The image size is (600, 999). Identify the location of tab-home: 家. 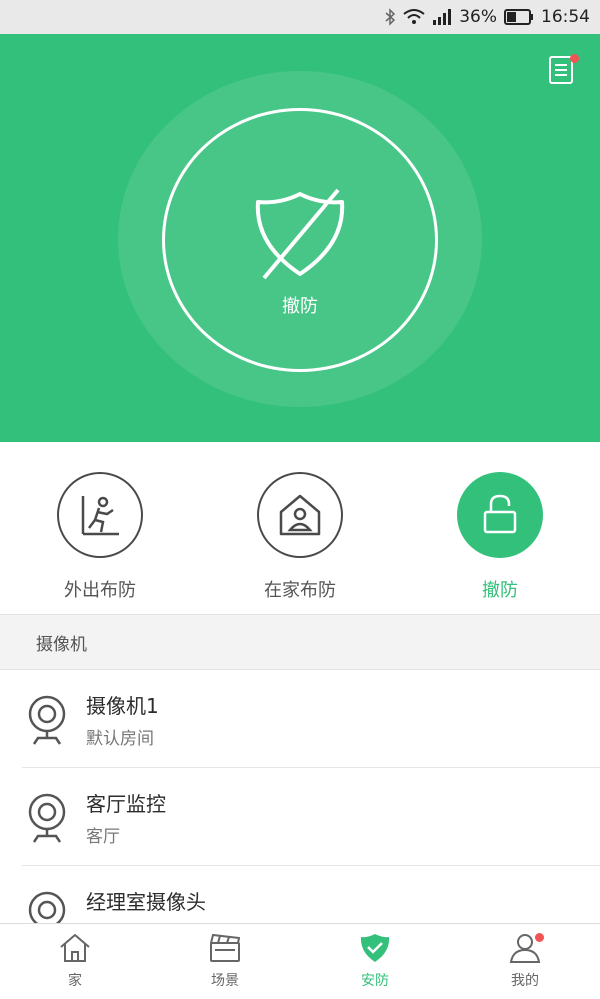
(75, 961).